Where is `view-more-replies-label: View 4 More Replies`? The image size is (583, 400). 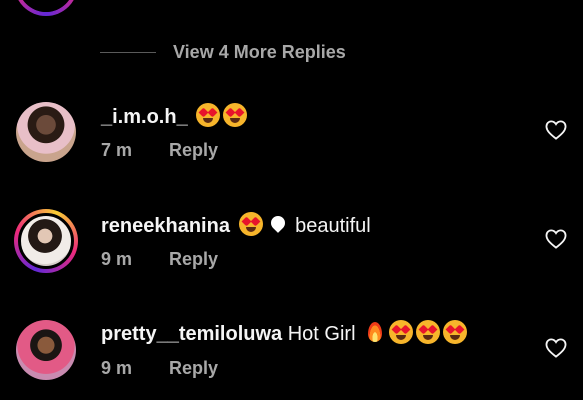 view-more-replies-label: View 4 More Replies is located at coordinates (259, 52).